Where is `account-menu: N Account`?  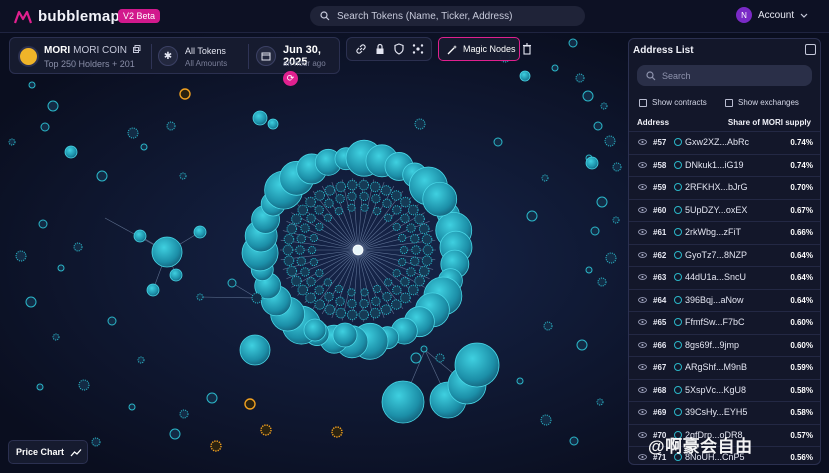
account-menu: N Account is located at coordinates (772, 15).